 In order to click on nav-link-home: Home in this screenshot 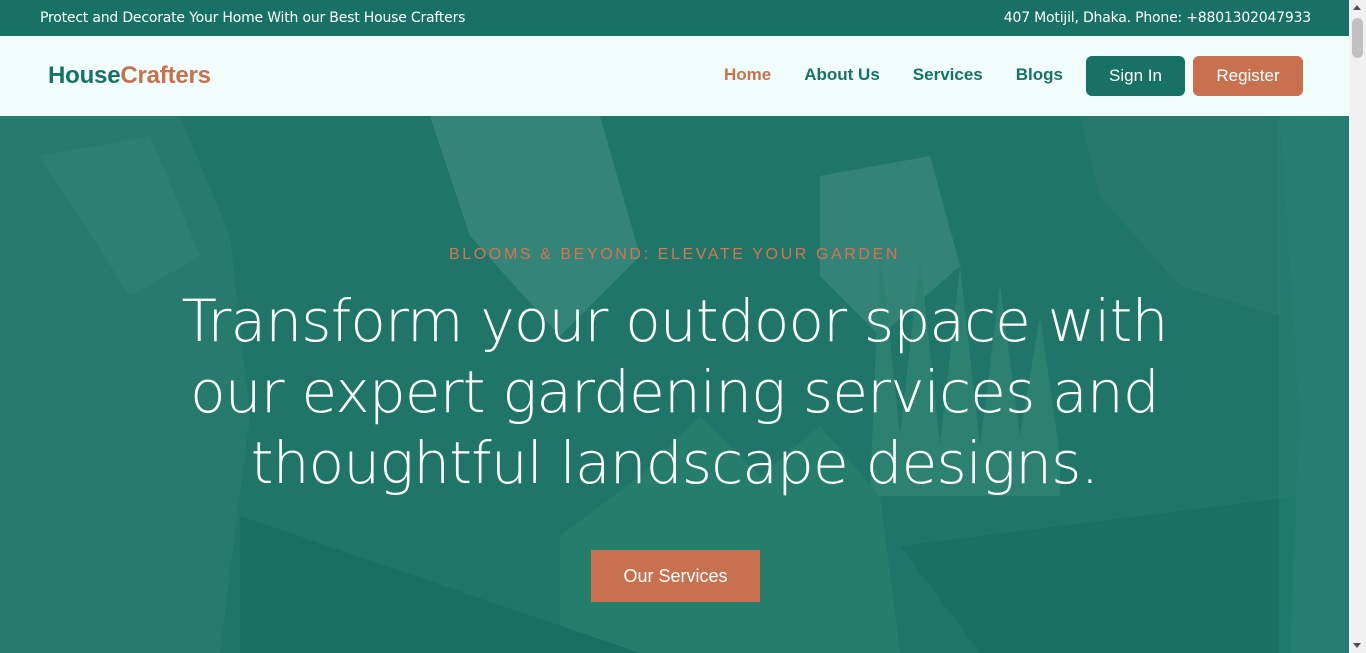, I will do `click(747, 75)`.